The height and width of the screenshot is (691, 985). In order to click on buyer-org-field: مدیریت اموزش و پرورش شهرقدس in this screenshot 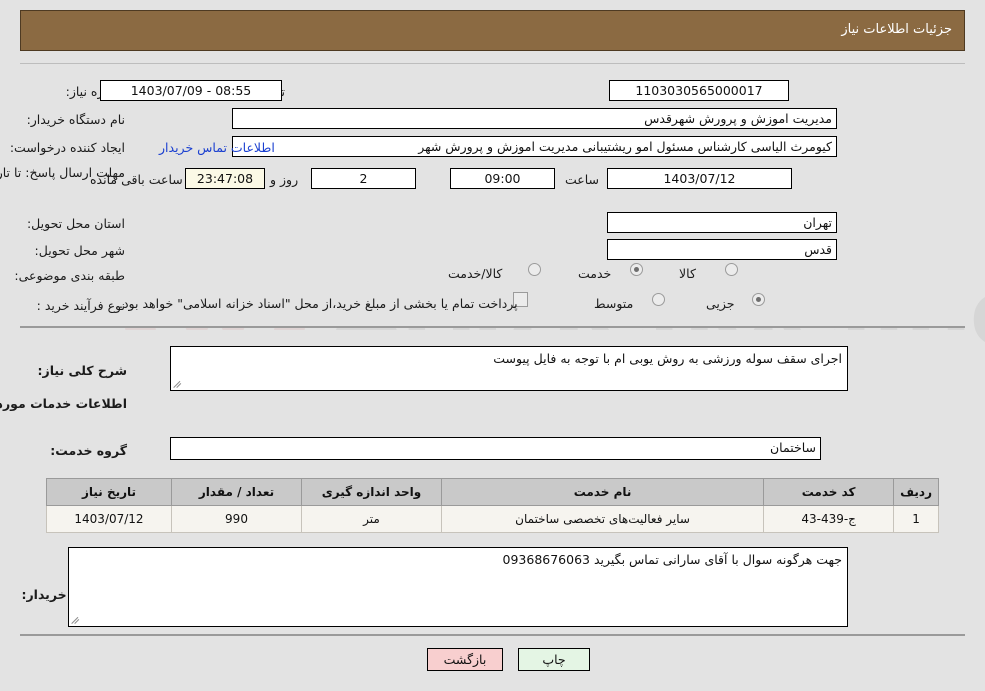, I will do `click(534, 118)`.